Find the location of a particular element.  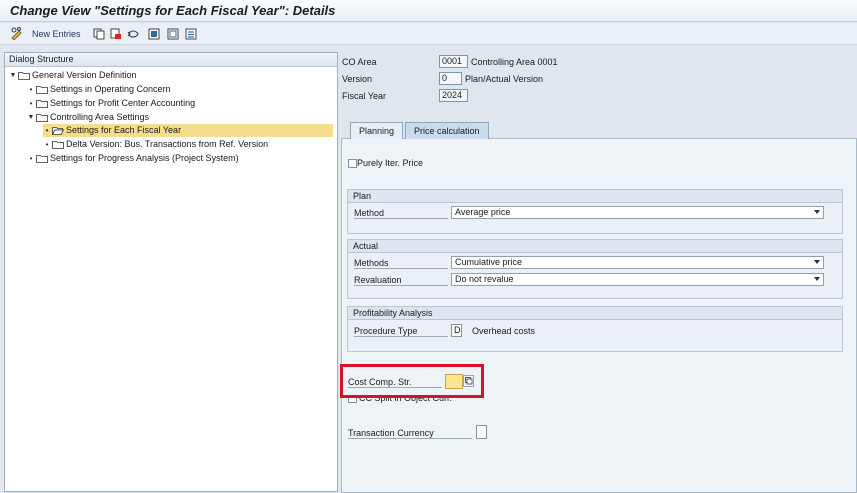

purely-iter-price-label: Purely Iter. Price is located at coordinates (390, 163).